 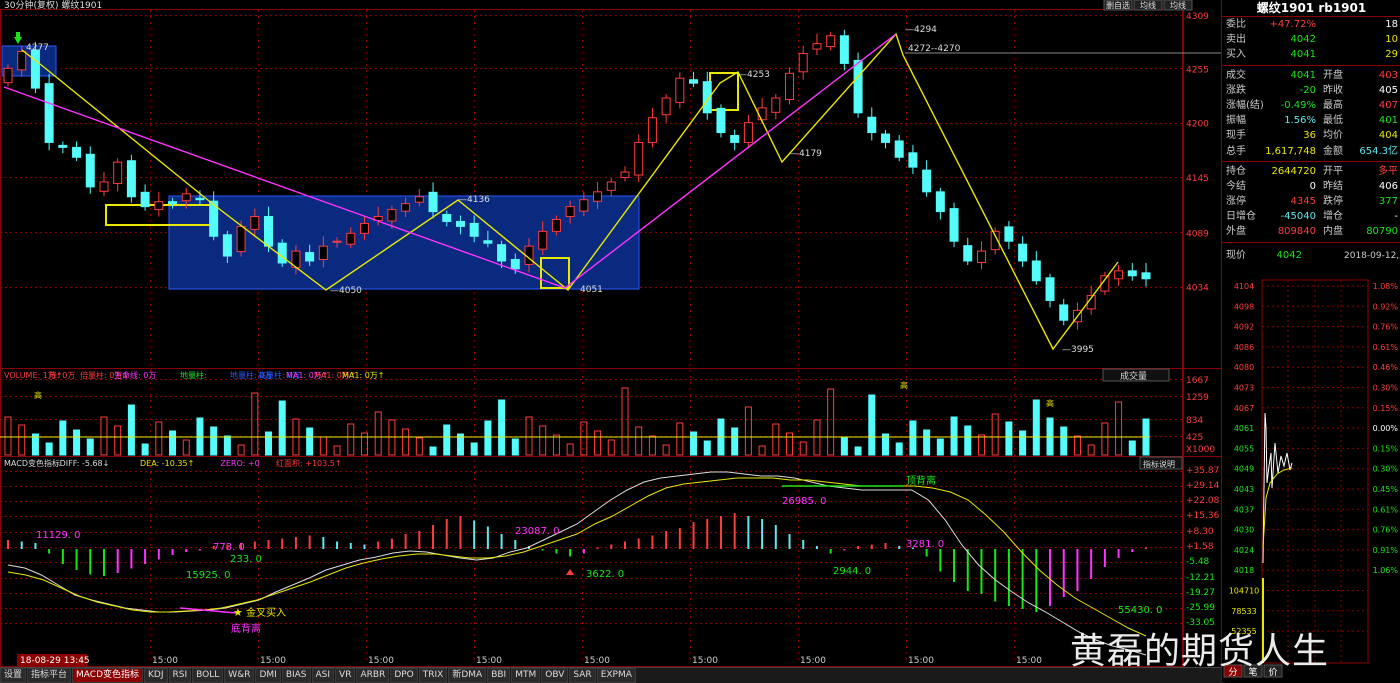 I want to click on toolbar-tab: MTM, so click(x=526, y=675).